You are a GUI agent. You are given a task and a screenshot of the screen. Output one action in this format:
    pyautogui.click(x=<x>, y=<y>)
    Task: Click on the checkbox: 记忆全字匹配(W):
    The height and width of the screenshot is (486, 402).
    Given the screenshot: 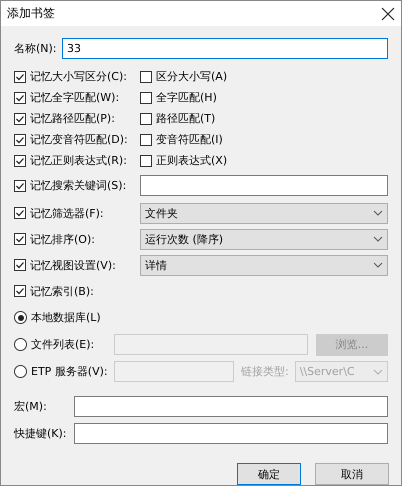 What is the action you would take?
    pyautogui.click(x=77, y=97)
    